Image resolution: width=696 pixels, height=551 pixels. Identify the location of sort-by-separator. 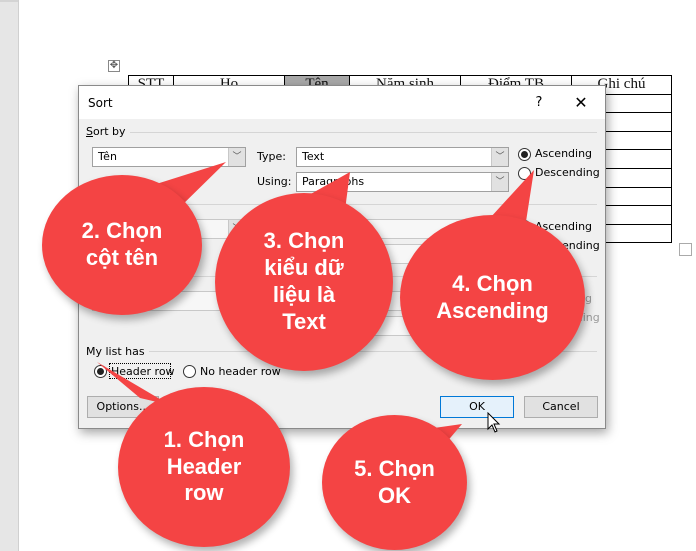
(342, 132).